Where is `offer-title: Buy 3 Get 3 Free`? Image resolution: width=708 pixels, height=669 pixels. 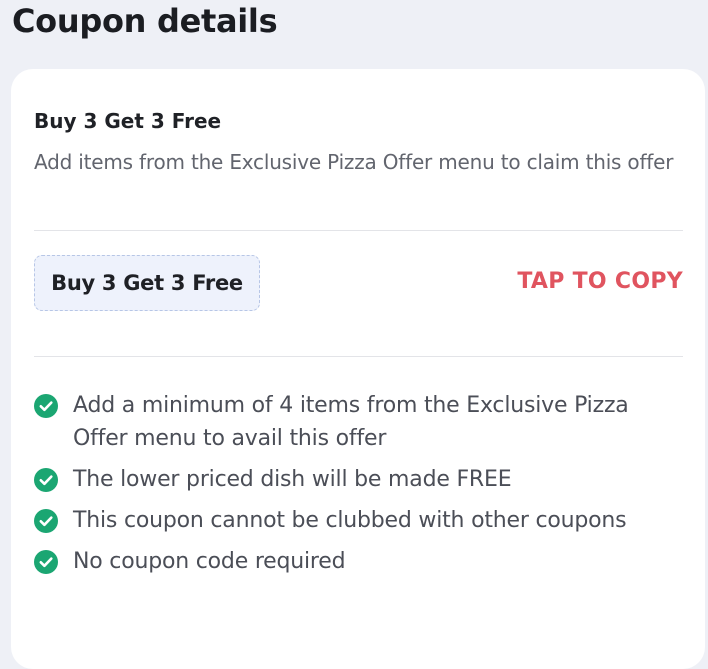 offer-title: Buy 3 Get 3 Free is located at coordinates (128, 121).